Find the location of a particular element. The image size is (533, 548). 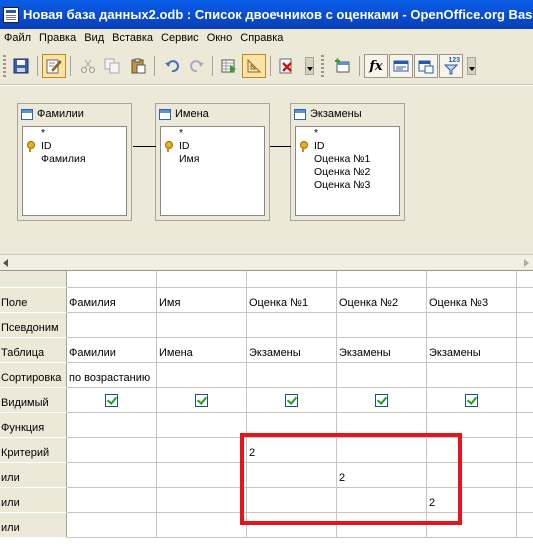

field-list: * ID Оценка №1 Оценка №2 Оценка №3 is located at coordinates (347, 171).